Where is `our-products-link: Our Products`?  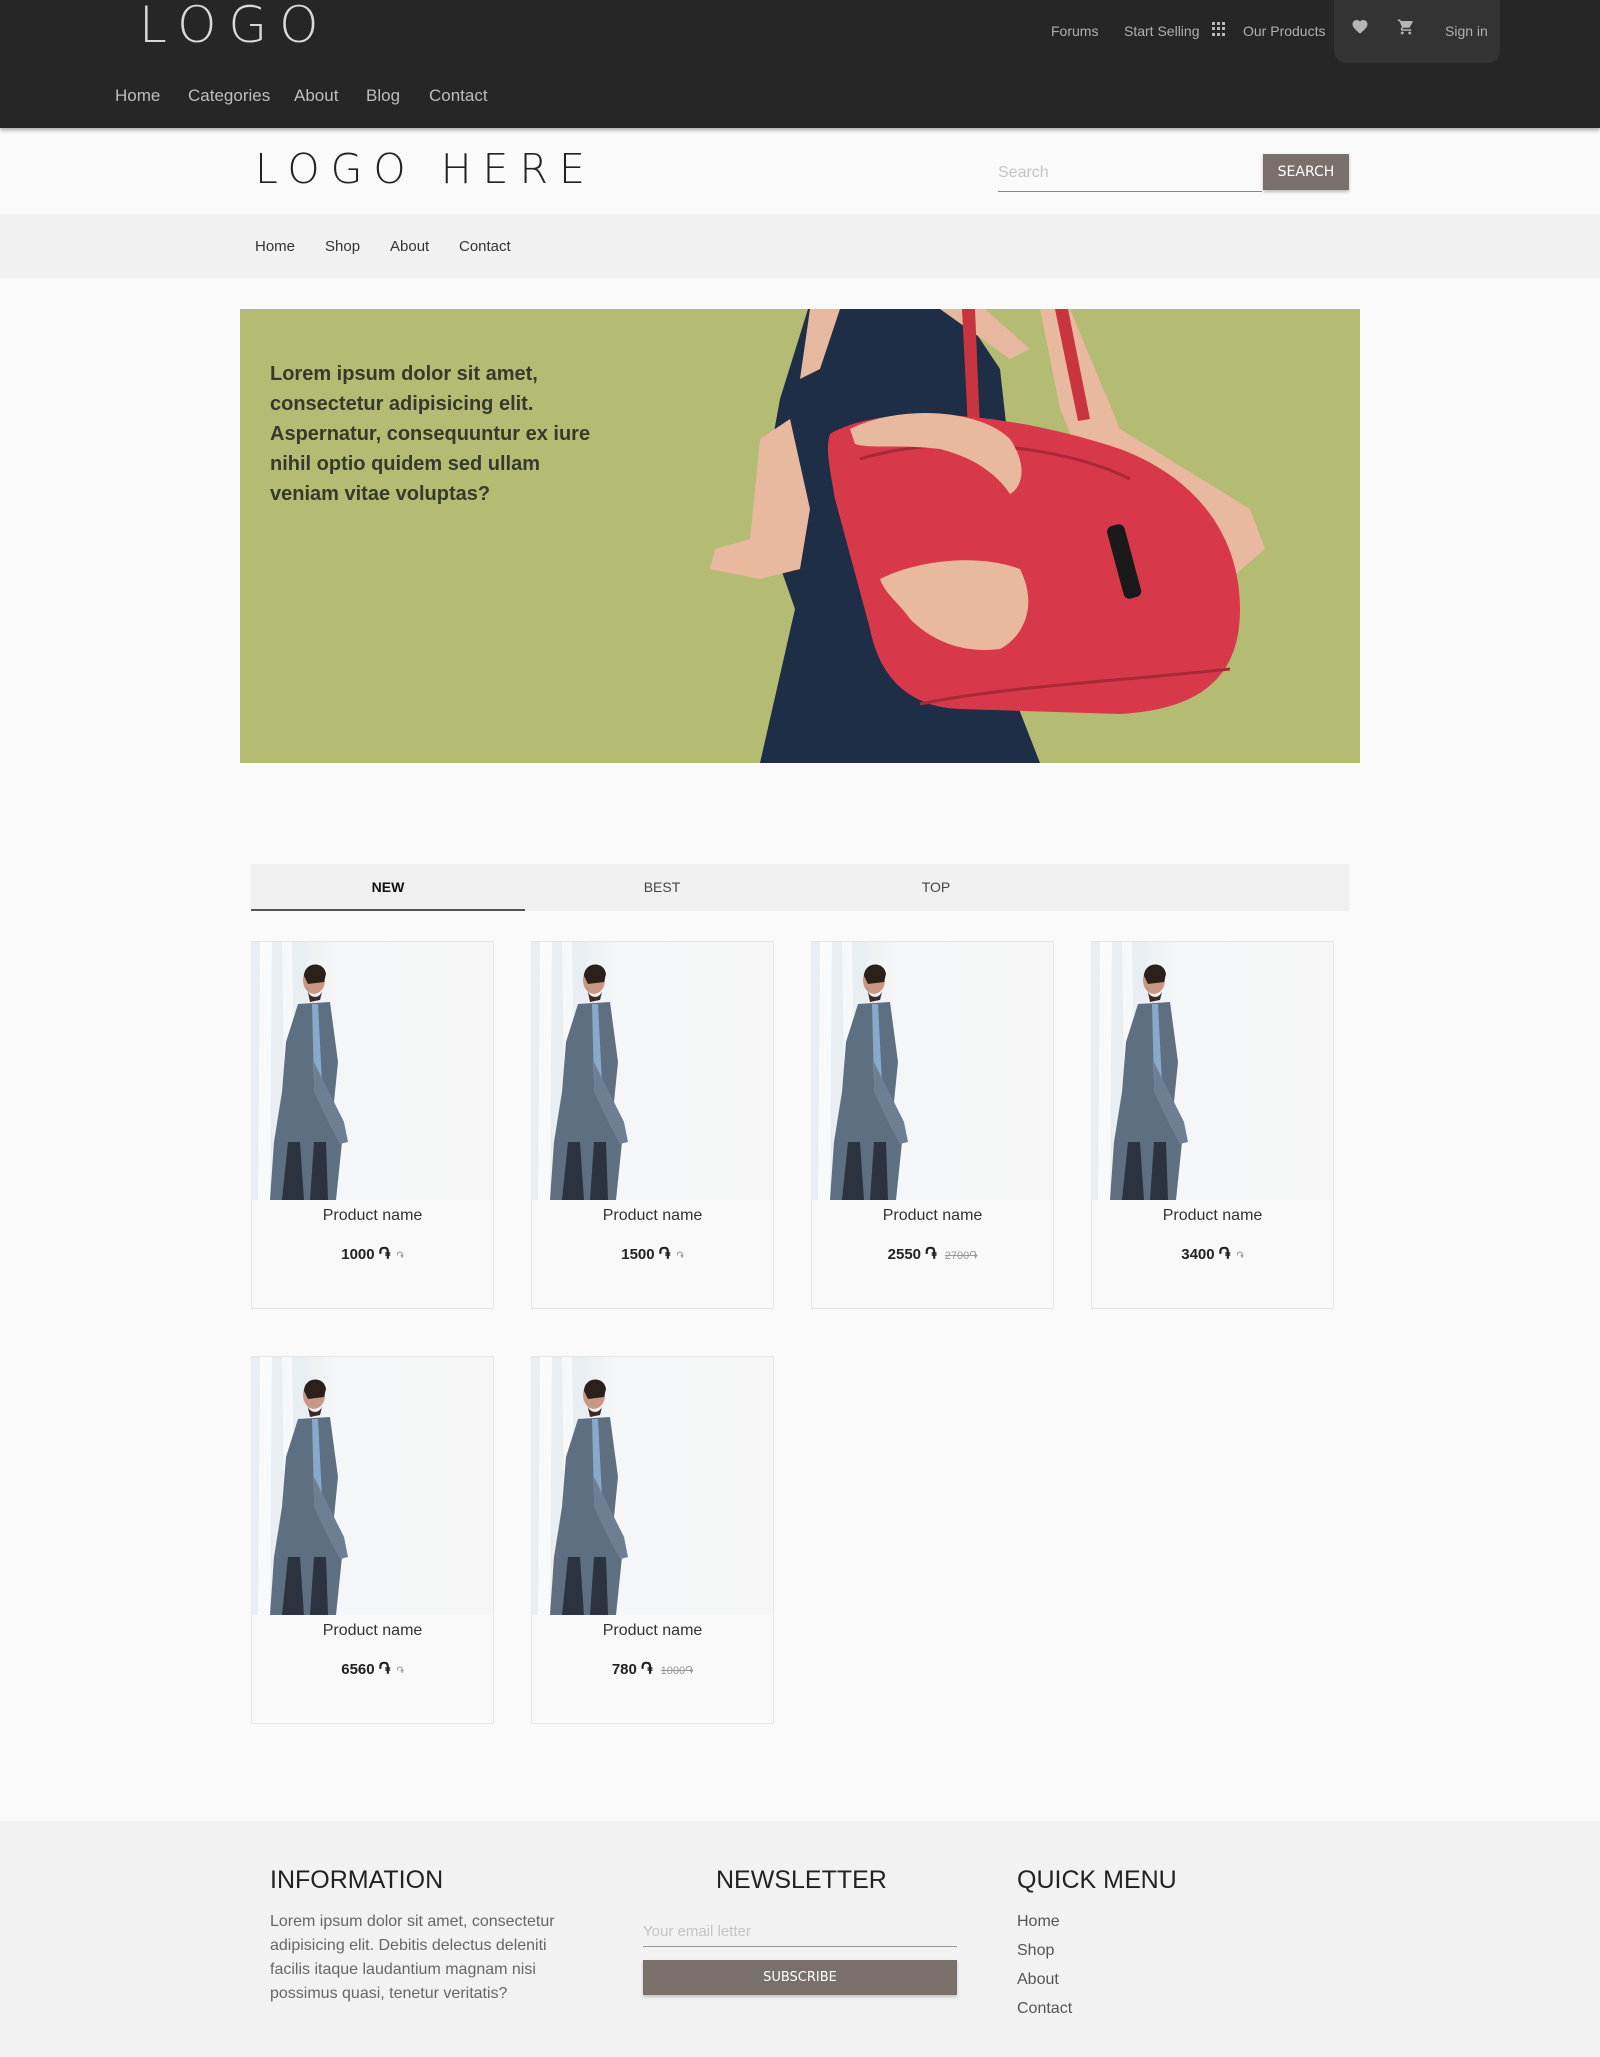 our-products-link: Our Products is located at coordinates (1284, 31).